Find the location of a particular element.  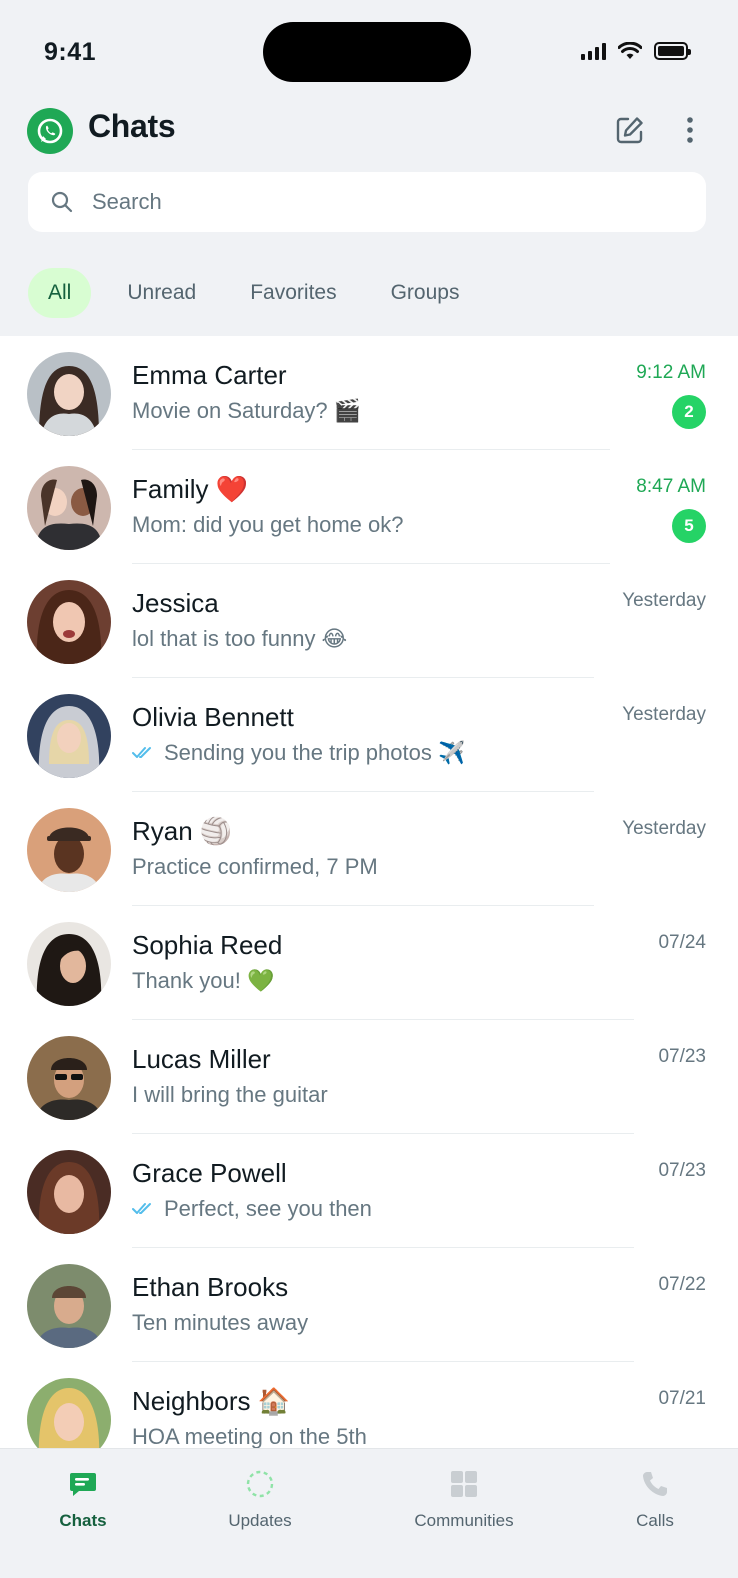

chat-preview: Movie on Saturday? 🎬 is located at coordinates (246, 411).